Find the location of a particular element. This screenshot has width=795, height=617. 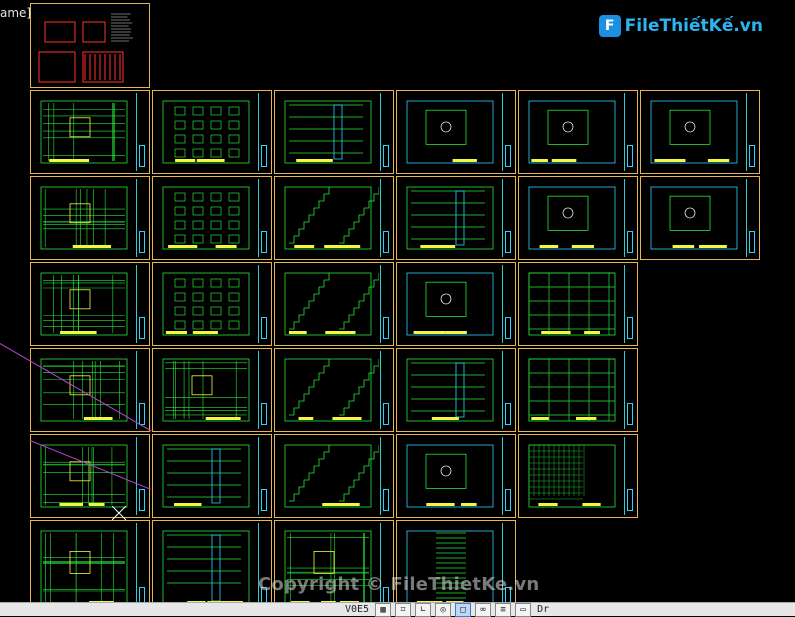

cover-drawing is located at coordinates (84, 45).